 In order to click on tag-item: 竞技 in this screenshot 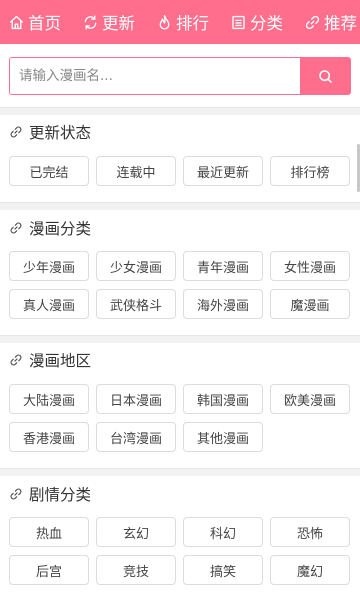, I will do `click(136, 570)`.